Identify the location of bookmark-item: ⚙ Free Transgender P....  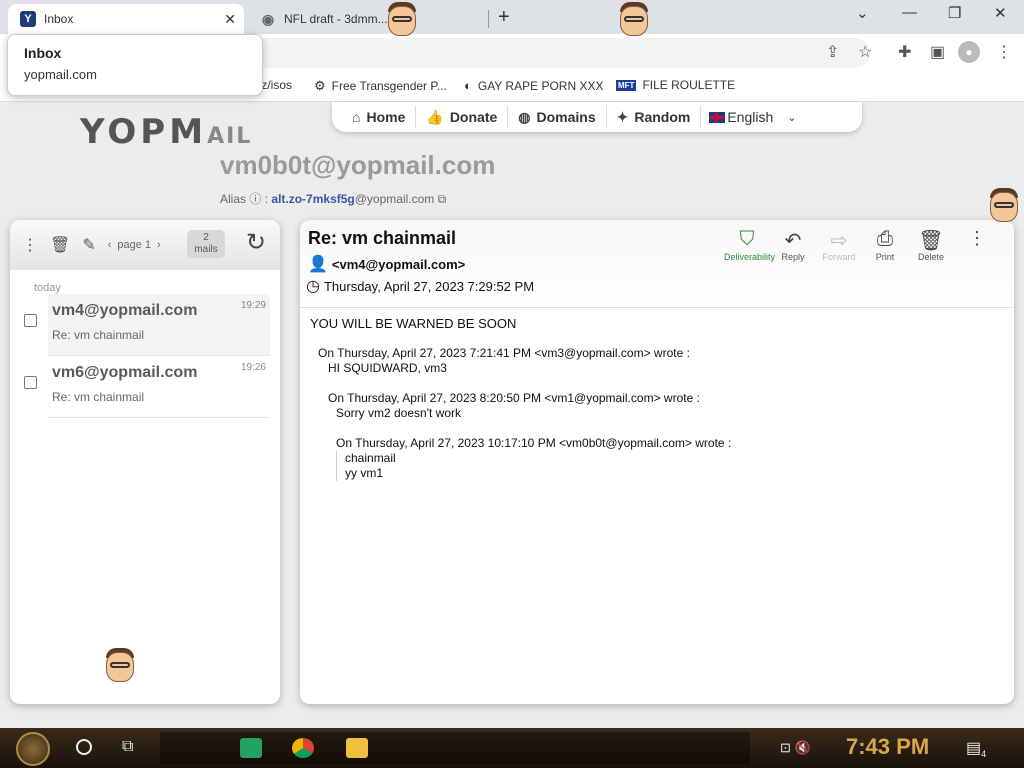
(380, 86).